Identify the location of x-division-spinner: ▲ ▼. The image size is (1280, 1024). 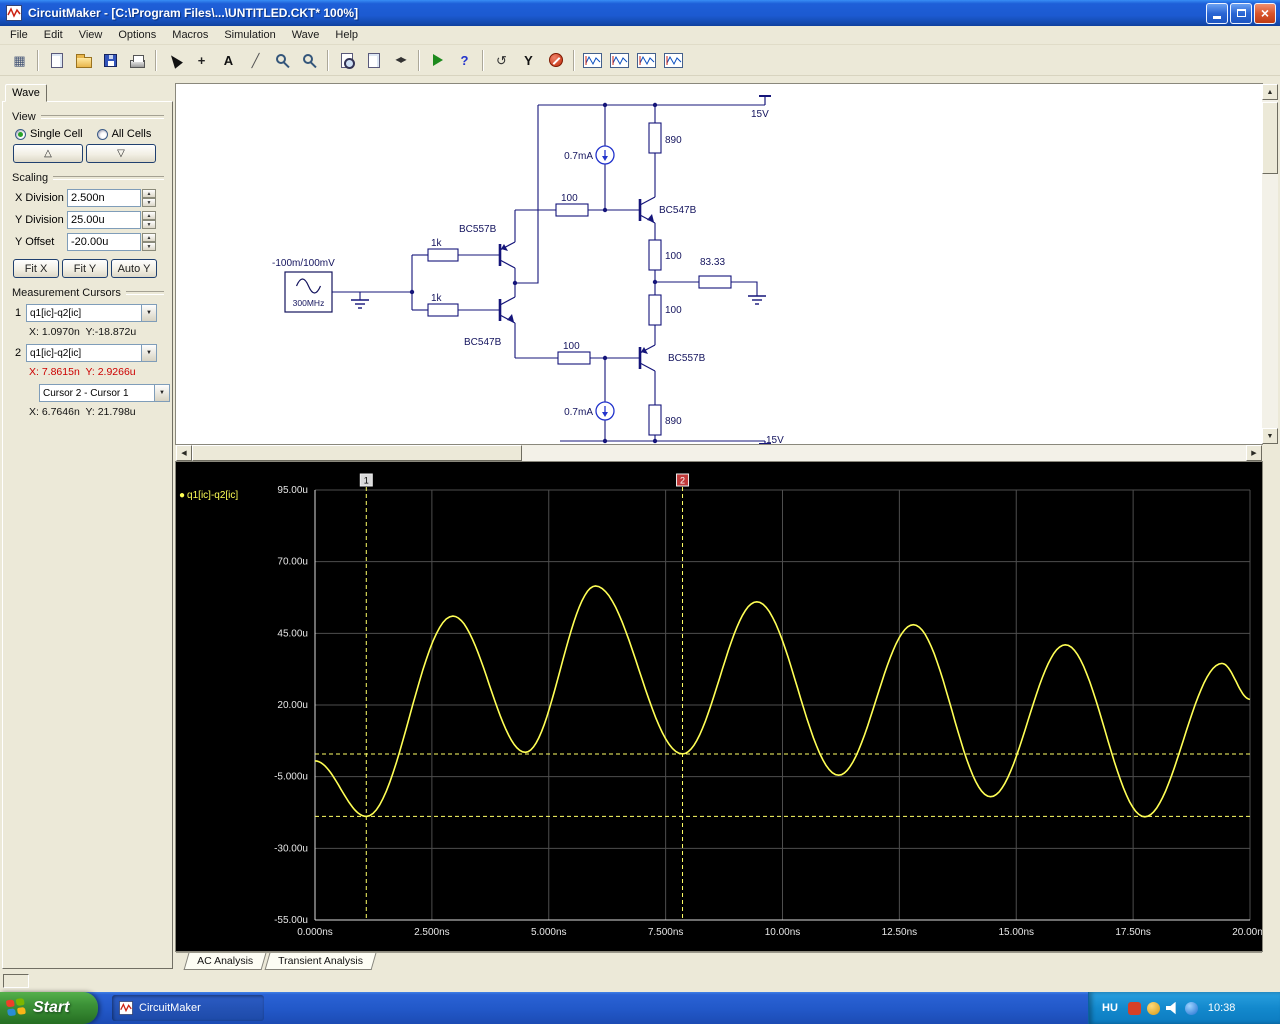
(149, 198).